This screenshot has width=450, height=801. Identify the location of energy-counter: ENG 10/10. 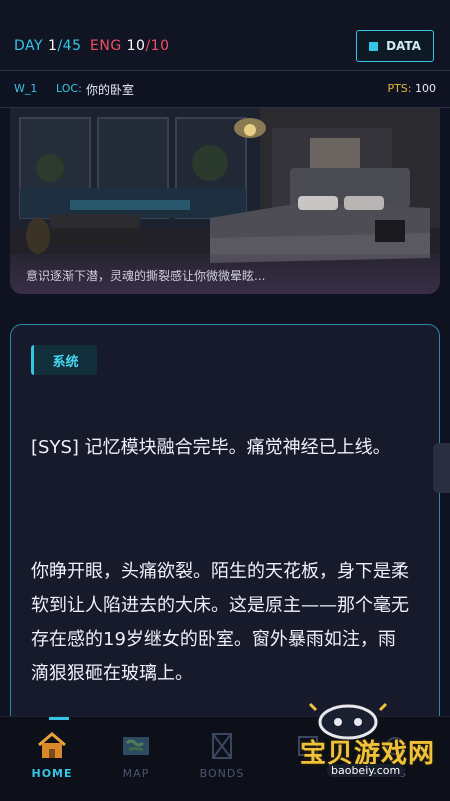
(129, 46).